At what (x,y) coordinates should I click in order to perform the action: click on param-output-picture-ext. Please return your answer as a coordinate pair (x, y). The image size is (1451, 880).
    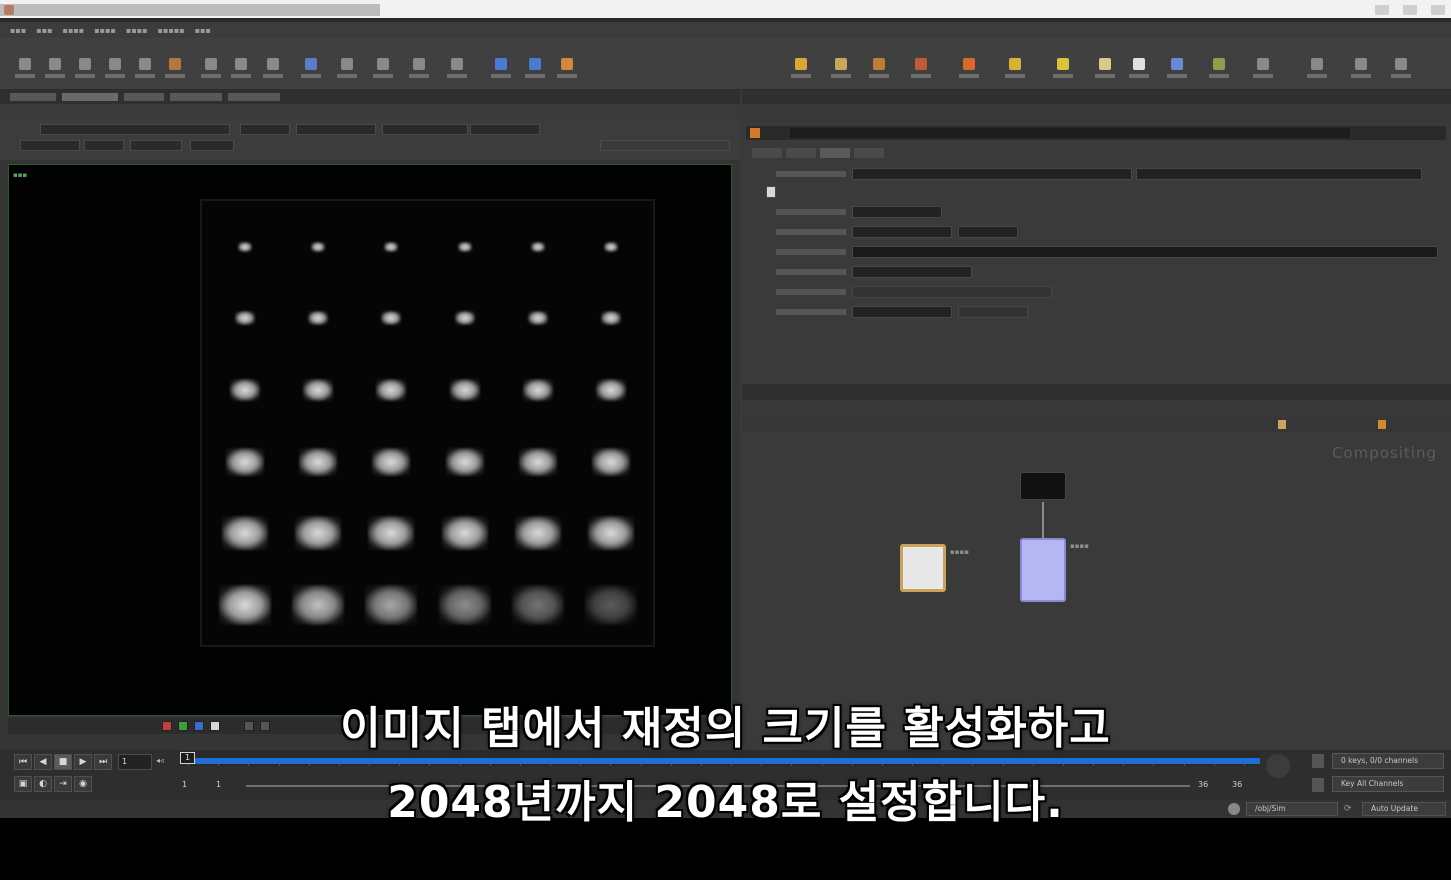
    Looking at the image, I should click on (1279, 174).